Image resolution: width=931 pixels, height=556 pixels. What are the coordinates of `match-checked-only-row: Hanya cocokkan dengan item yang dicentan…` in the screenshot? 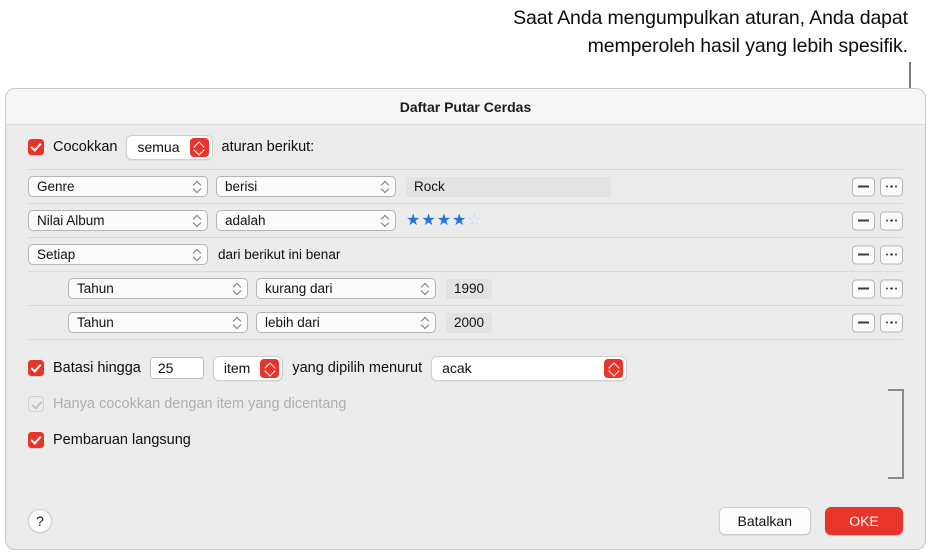 It's located at (465, 404).